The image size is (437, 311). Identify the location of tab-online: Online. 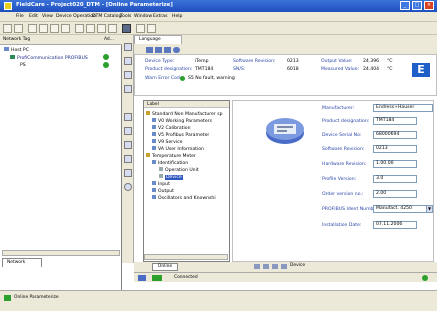
(165, 267).